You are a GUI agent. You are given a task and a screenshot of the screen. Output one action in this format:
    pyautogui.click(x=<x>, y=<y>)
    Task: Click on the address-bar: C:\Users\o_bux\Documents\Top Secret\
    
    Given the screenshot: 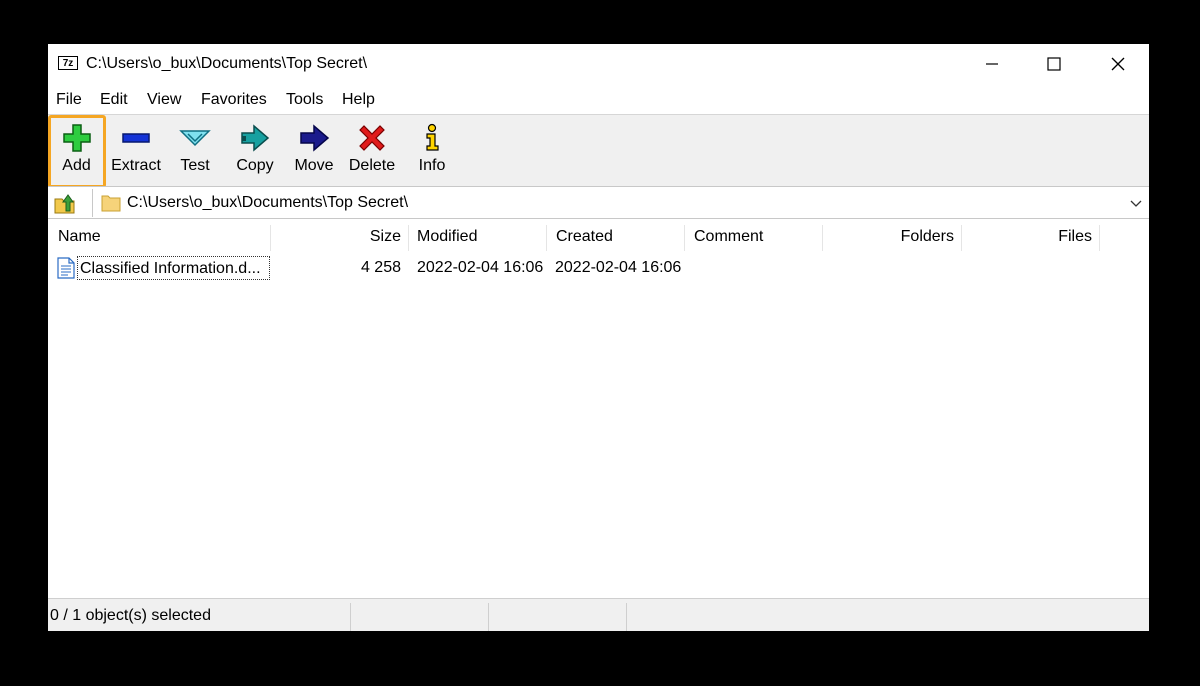 What is the action you would take?
    pyautogui.click(x=598, y=202)
    